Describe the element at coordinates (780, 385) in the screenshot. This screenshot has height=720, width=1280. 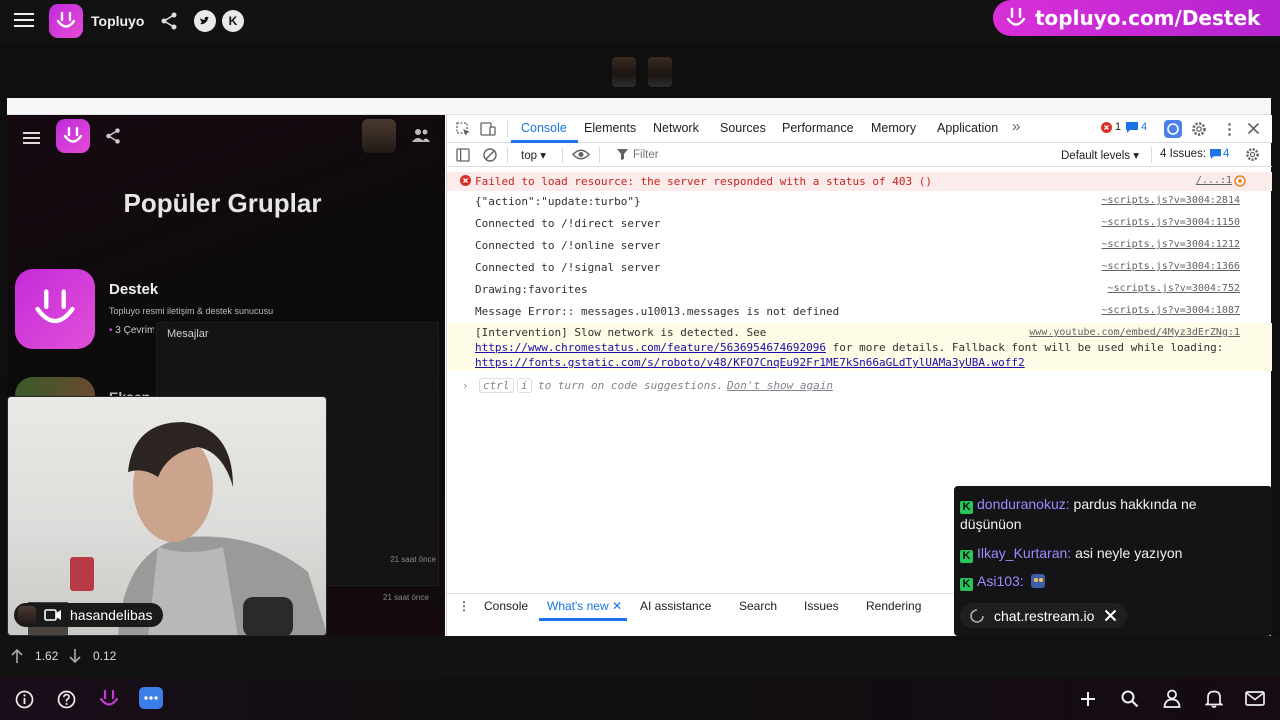
I see `dont-show-again-link: Don't show again` at that location.